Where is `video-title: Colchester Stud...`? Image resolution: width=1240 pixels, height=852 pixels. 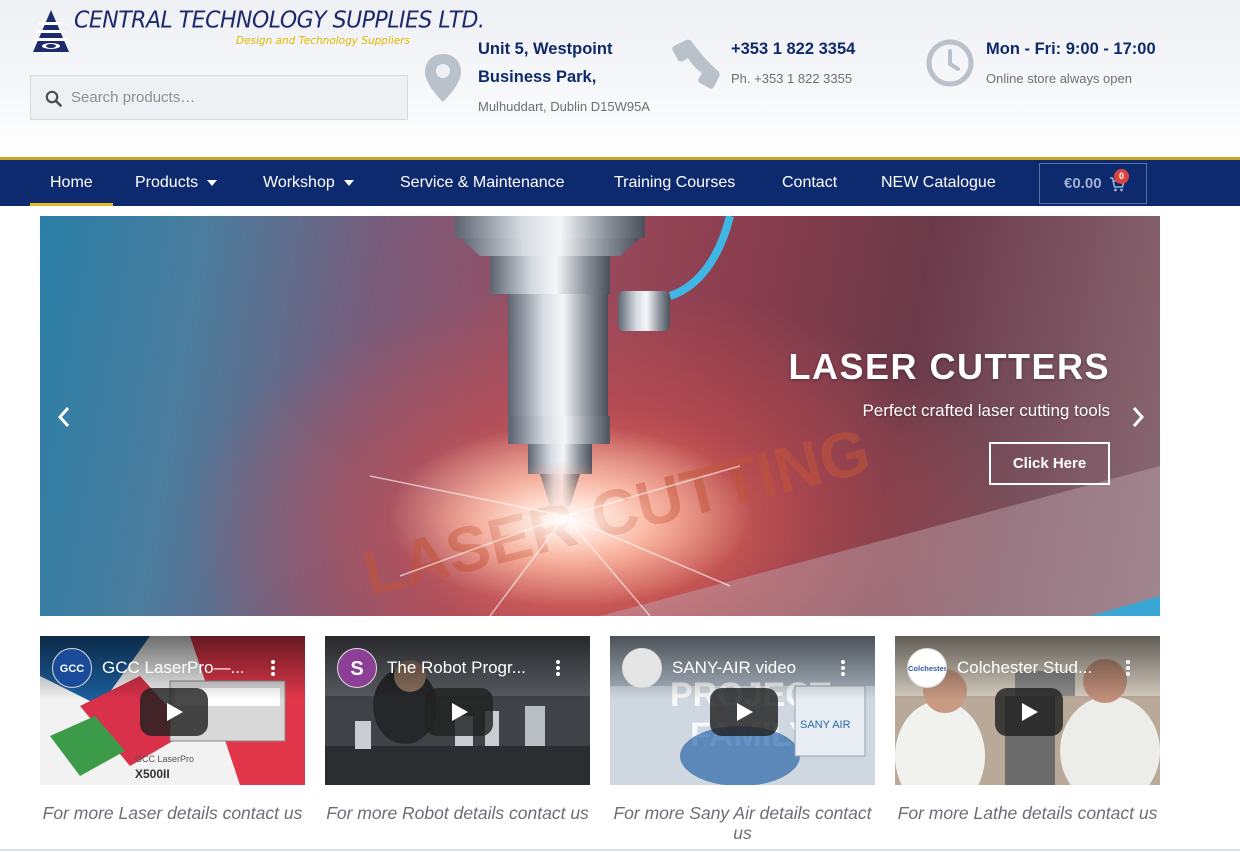 video-title: Colchester Stud... is located at coordinates (1039, 668).